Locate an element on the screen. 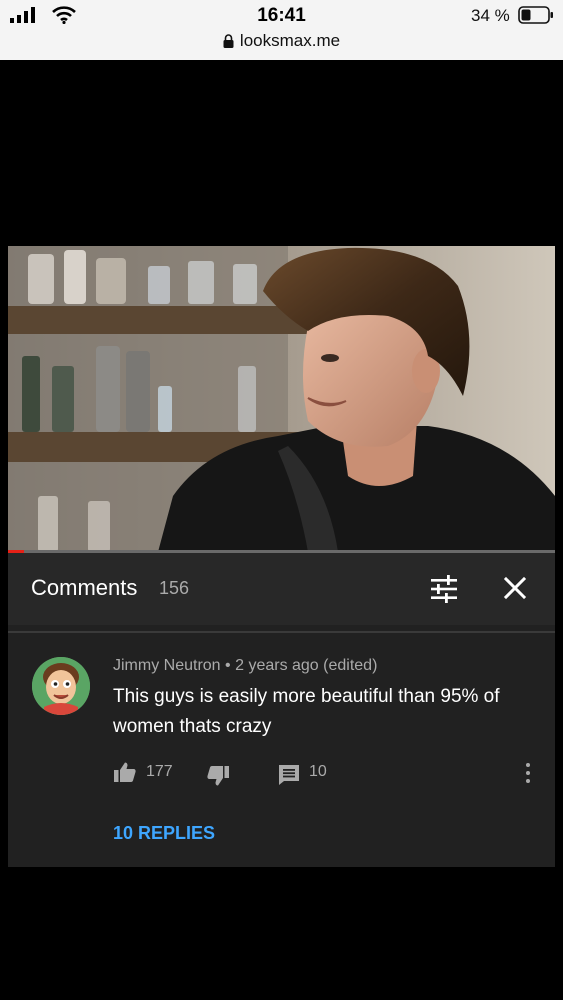 The width and height of the screenshot is (563, 1000). battery-icon is located at coordinates (535, 15).